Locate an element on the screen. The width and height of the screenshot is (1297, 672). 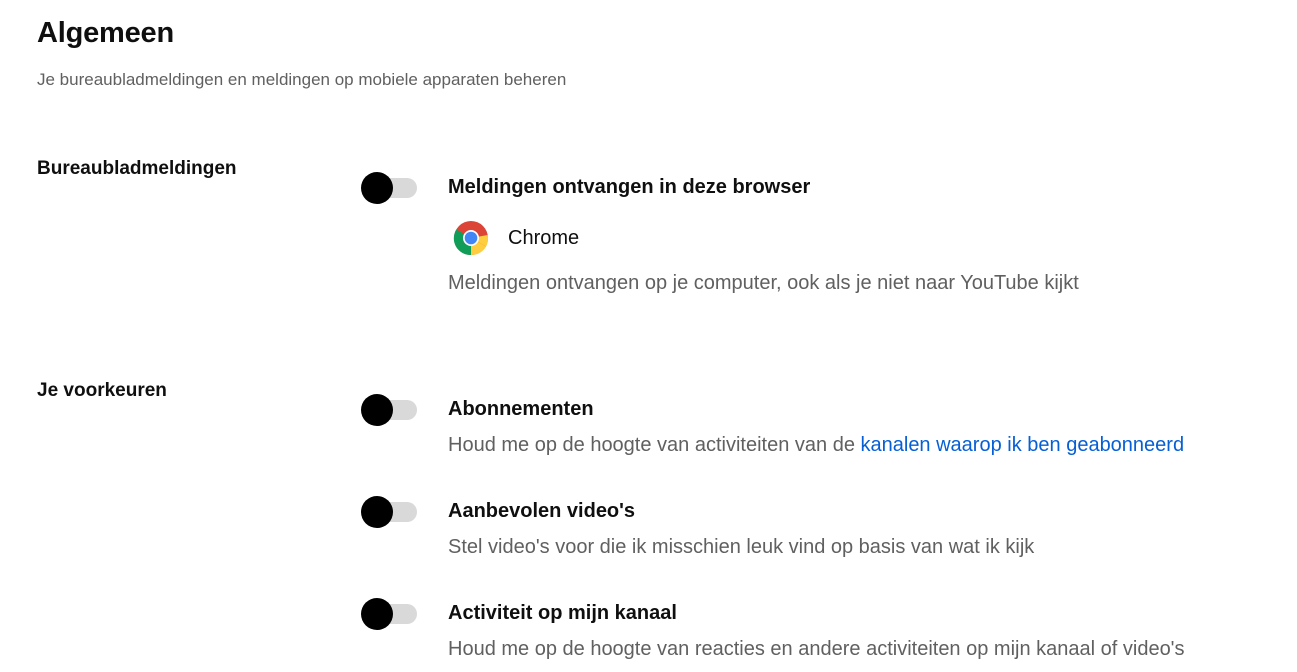
subscriptions-title: Abonnementen is located at coordinates (521, 409).